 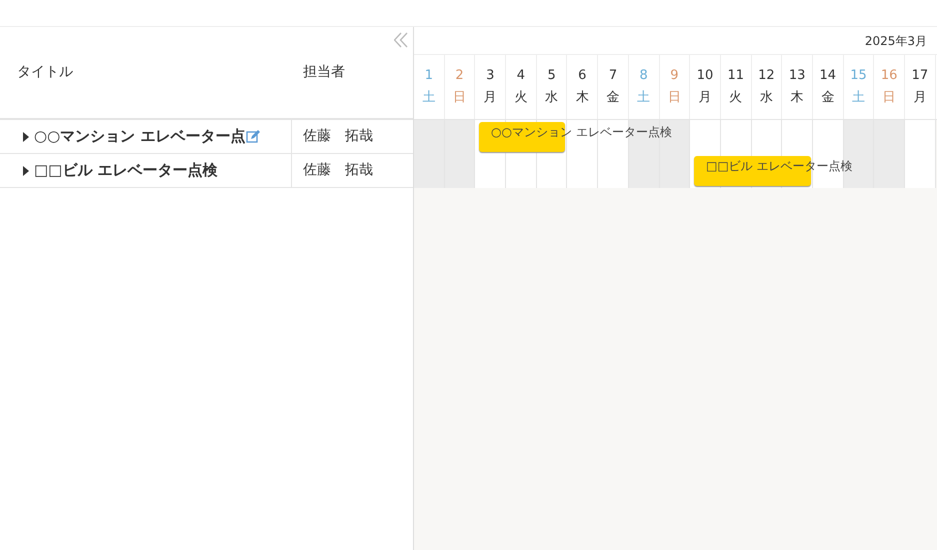 What do you see at coordinates (551, 76) in the screenshot?
I see `day-number: 5` at bounding box center [551, 76].